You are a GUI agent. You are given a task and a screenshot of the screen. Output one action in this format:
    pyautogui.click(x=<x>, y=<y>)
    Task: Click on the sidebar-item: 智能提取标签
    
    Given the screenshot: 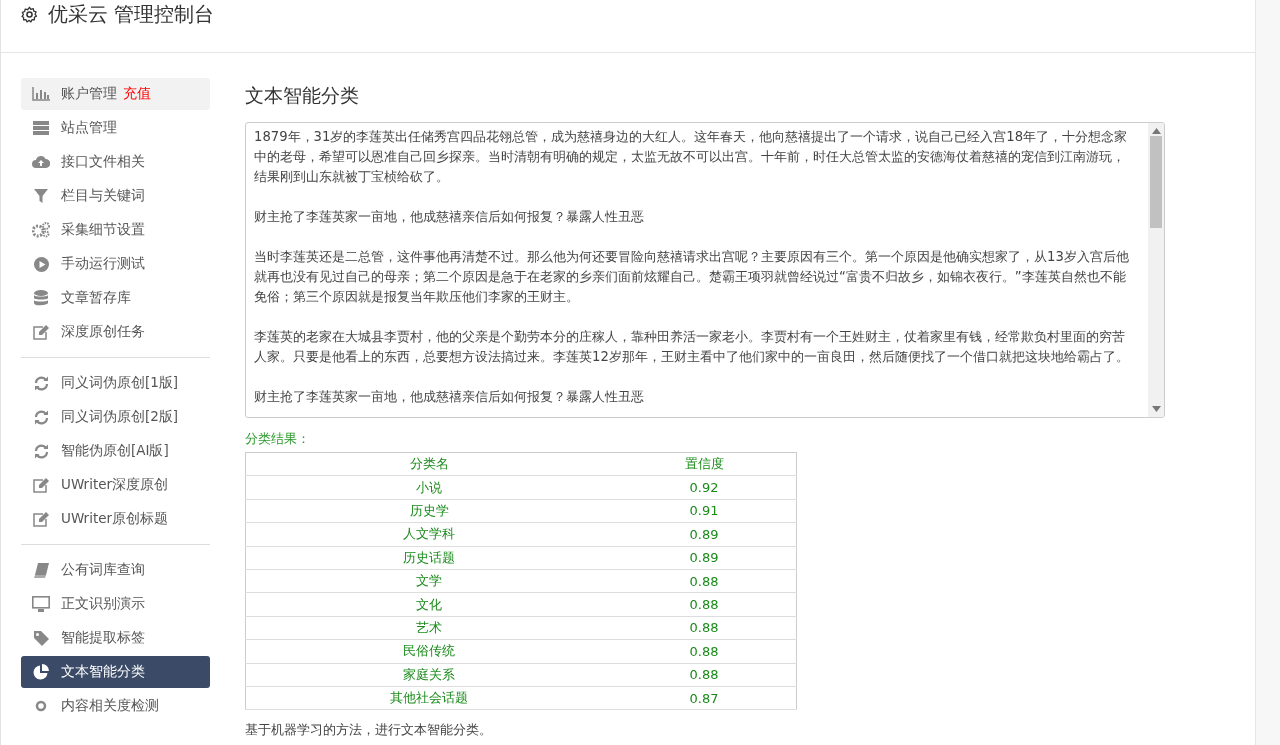 What is the action you would take?
    pyautogui.click(x=115, y=638)
    